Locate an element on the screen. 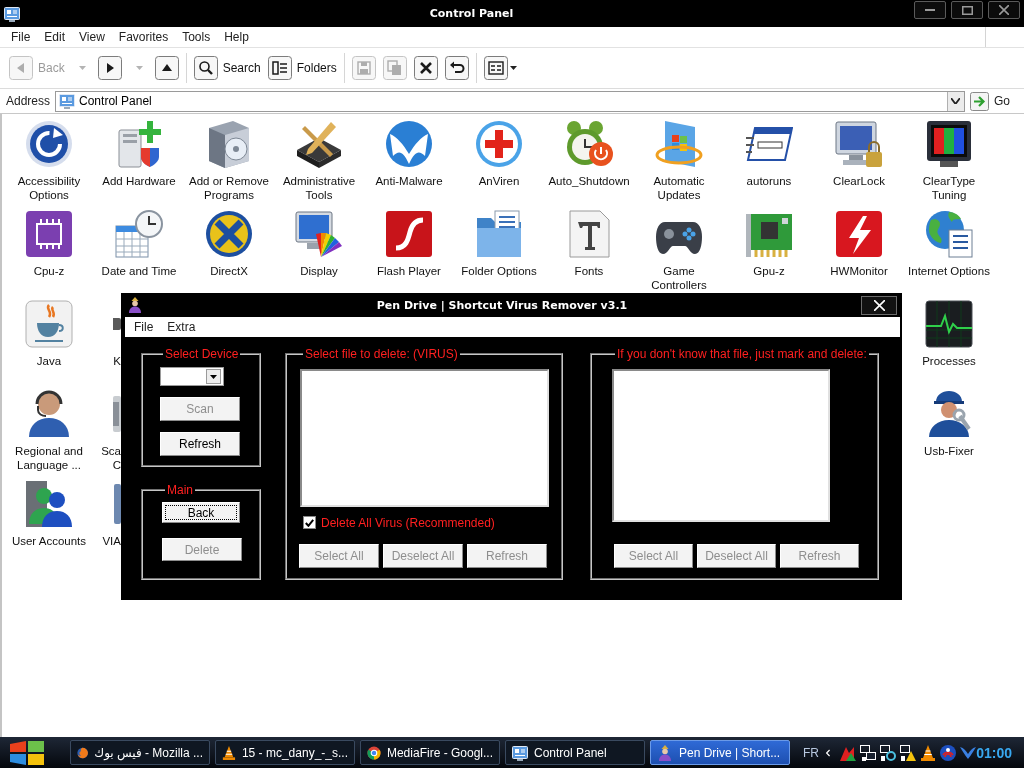  applet-label: VIA is located at coordinates (111, 541).